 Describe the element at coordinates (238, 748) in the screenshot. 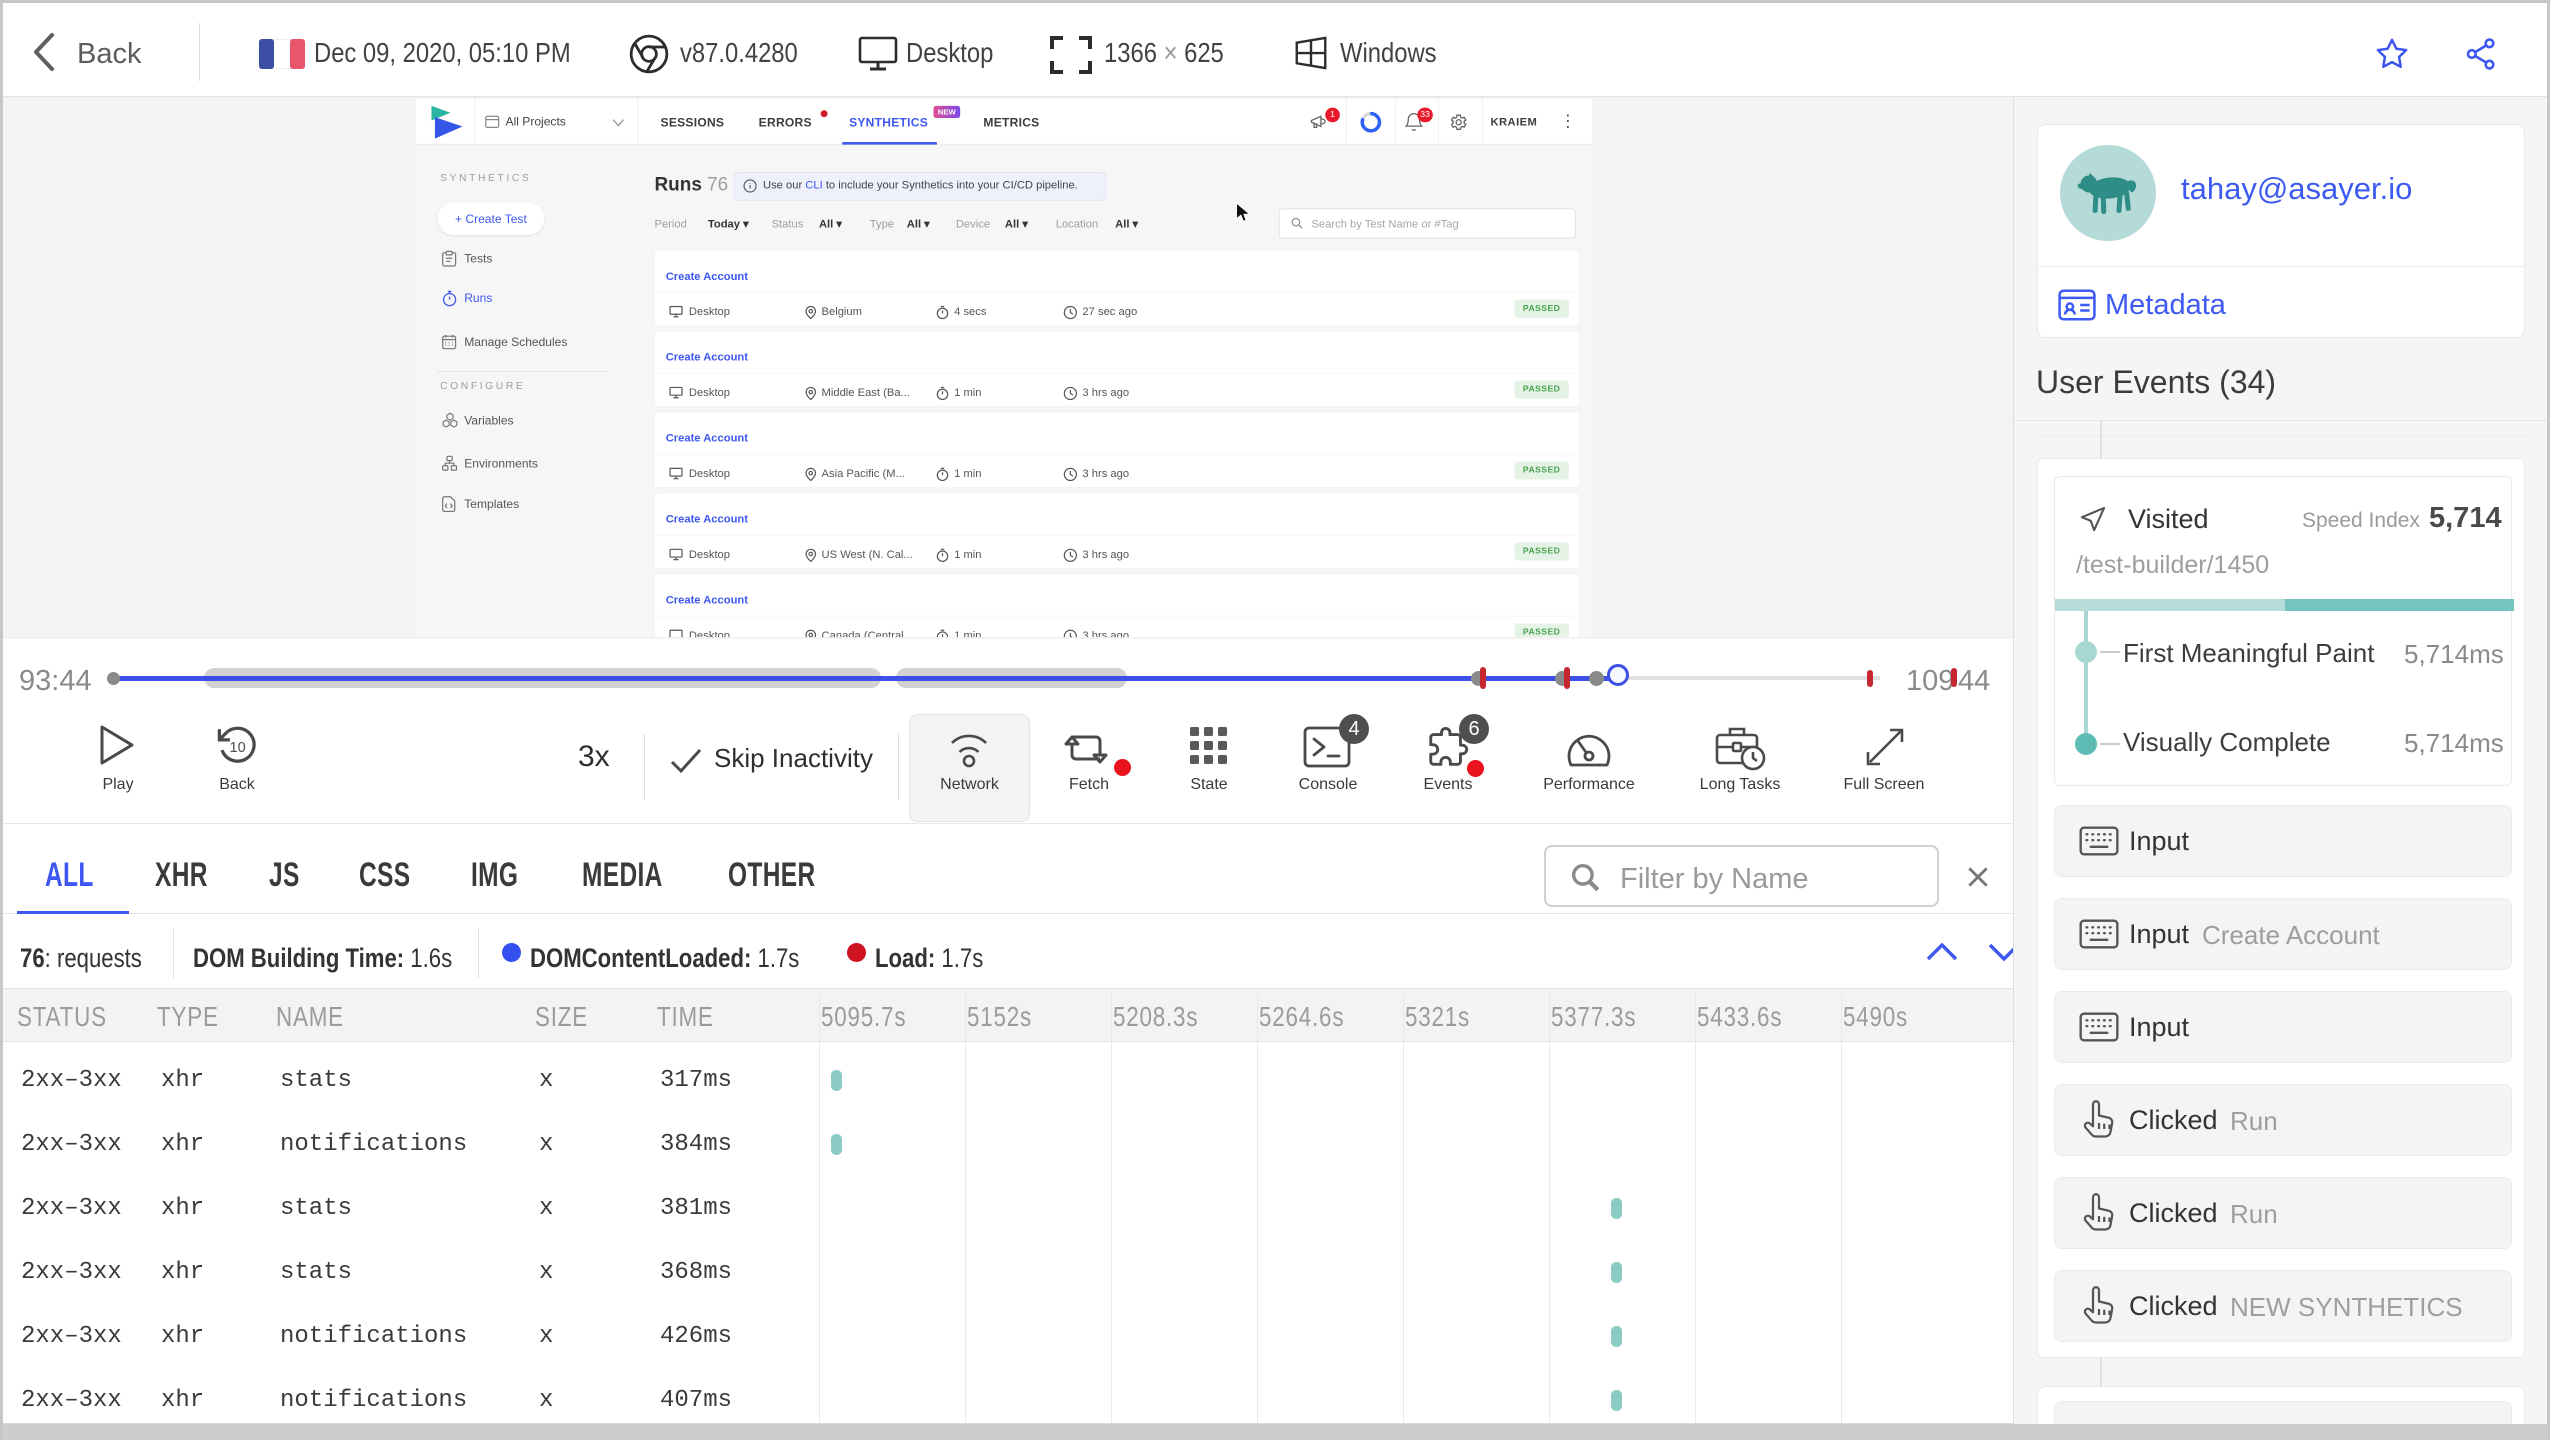

I see `svg-text: 10` at that location.